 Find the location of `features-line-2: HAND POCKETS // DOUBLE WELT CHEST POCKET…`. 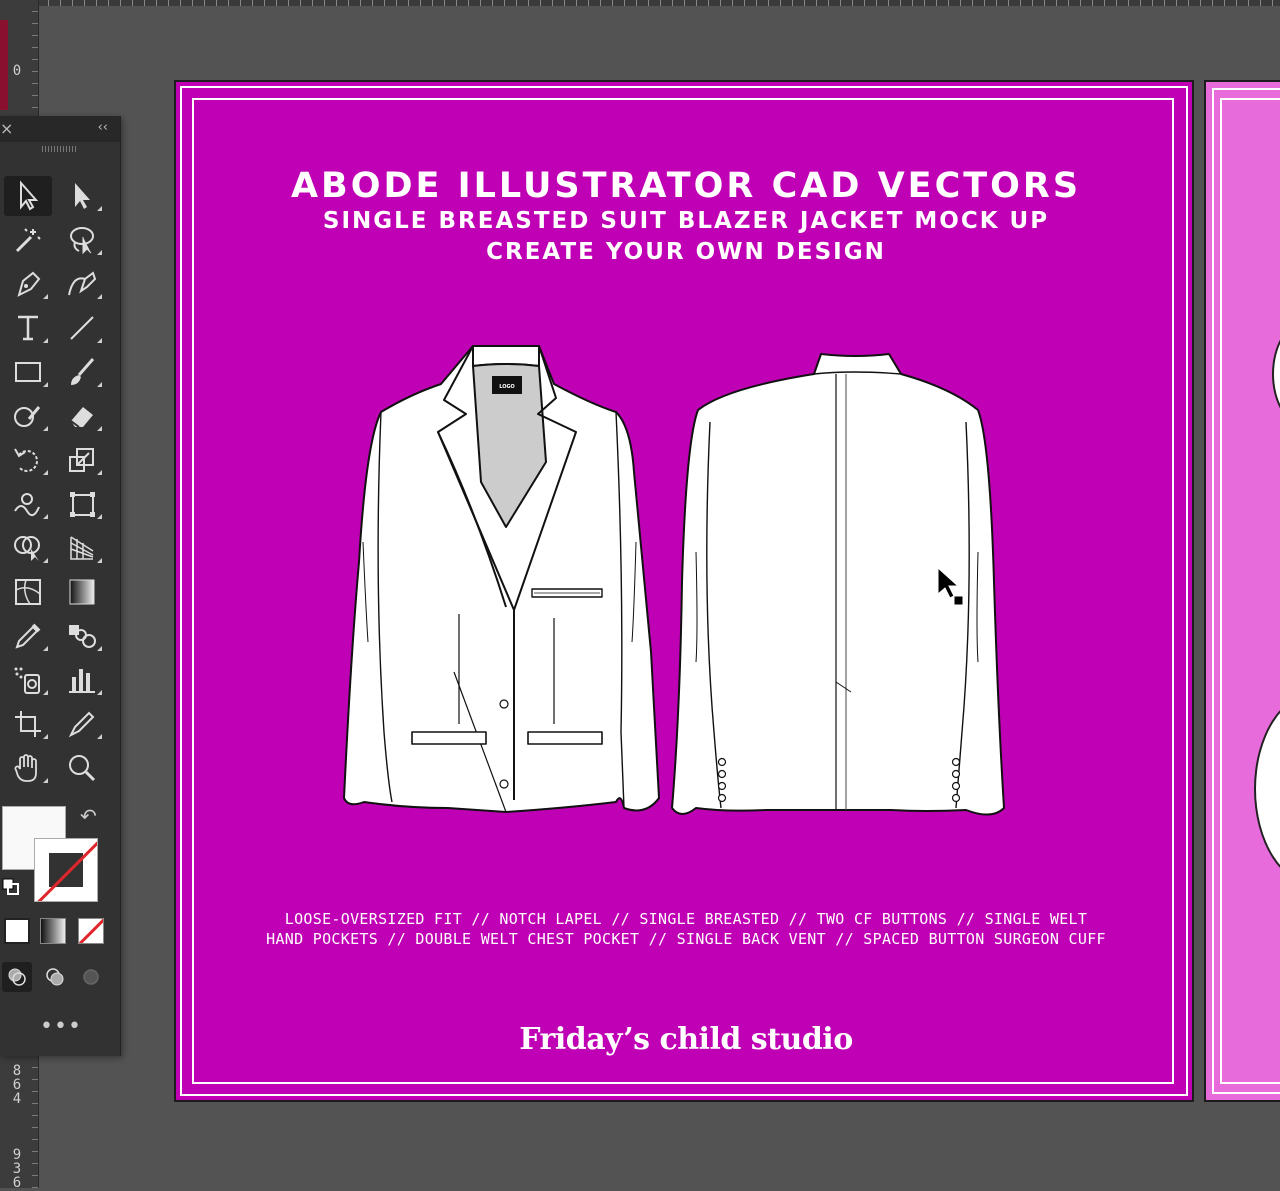

features-line-2: HAND POCKETS // DOUBLE WELT CHEST POCKET… is located at coordinates (686, 939).